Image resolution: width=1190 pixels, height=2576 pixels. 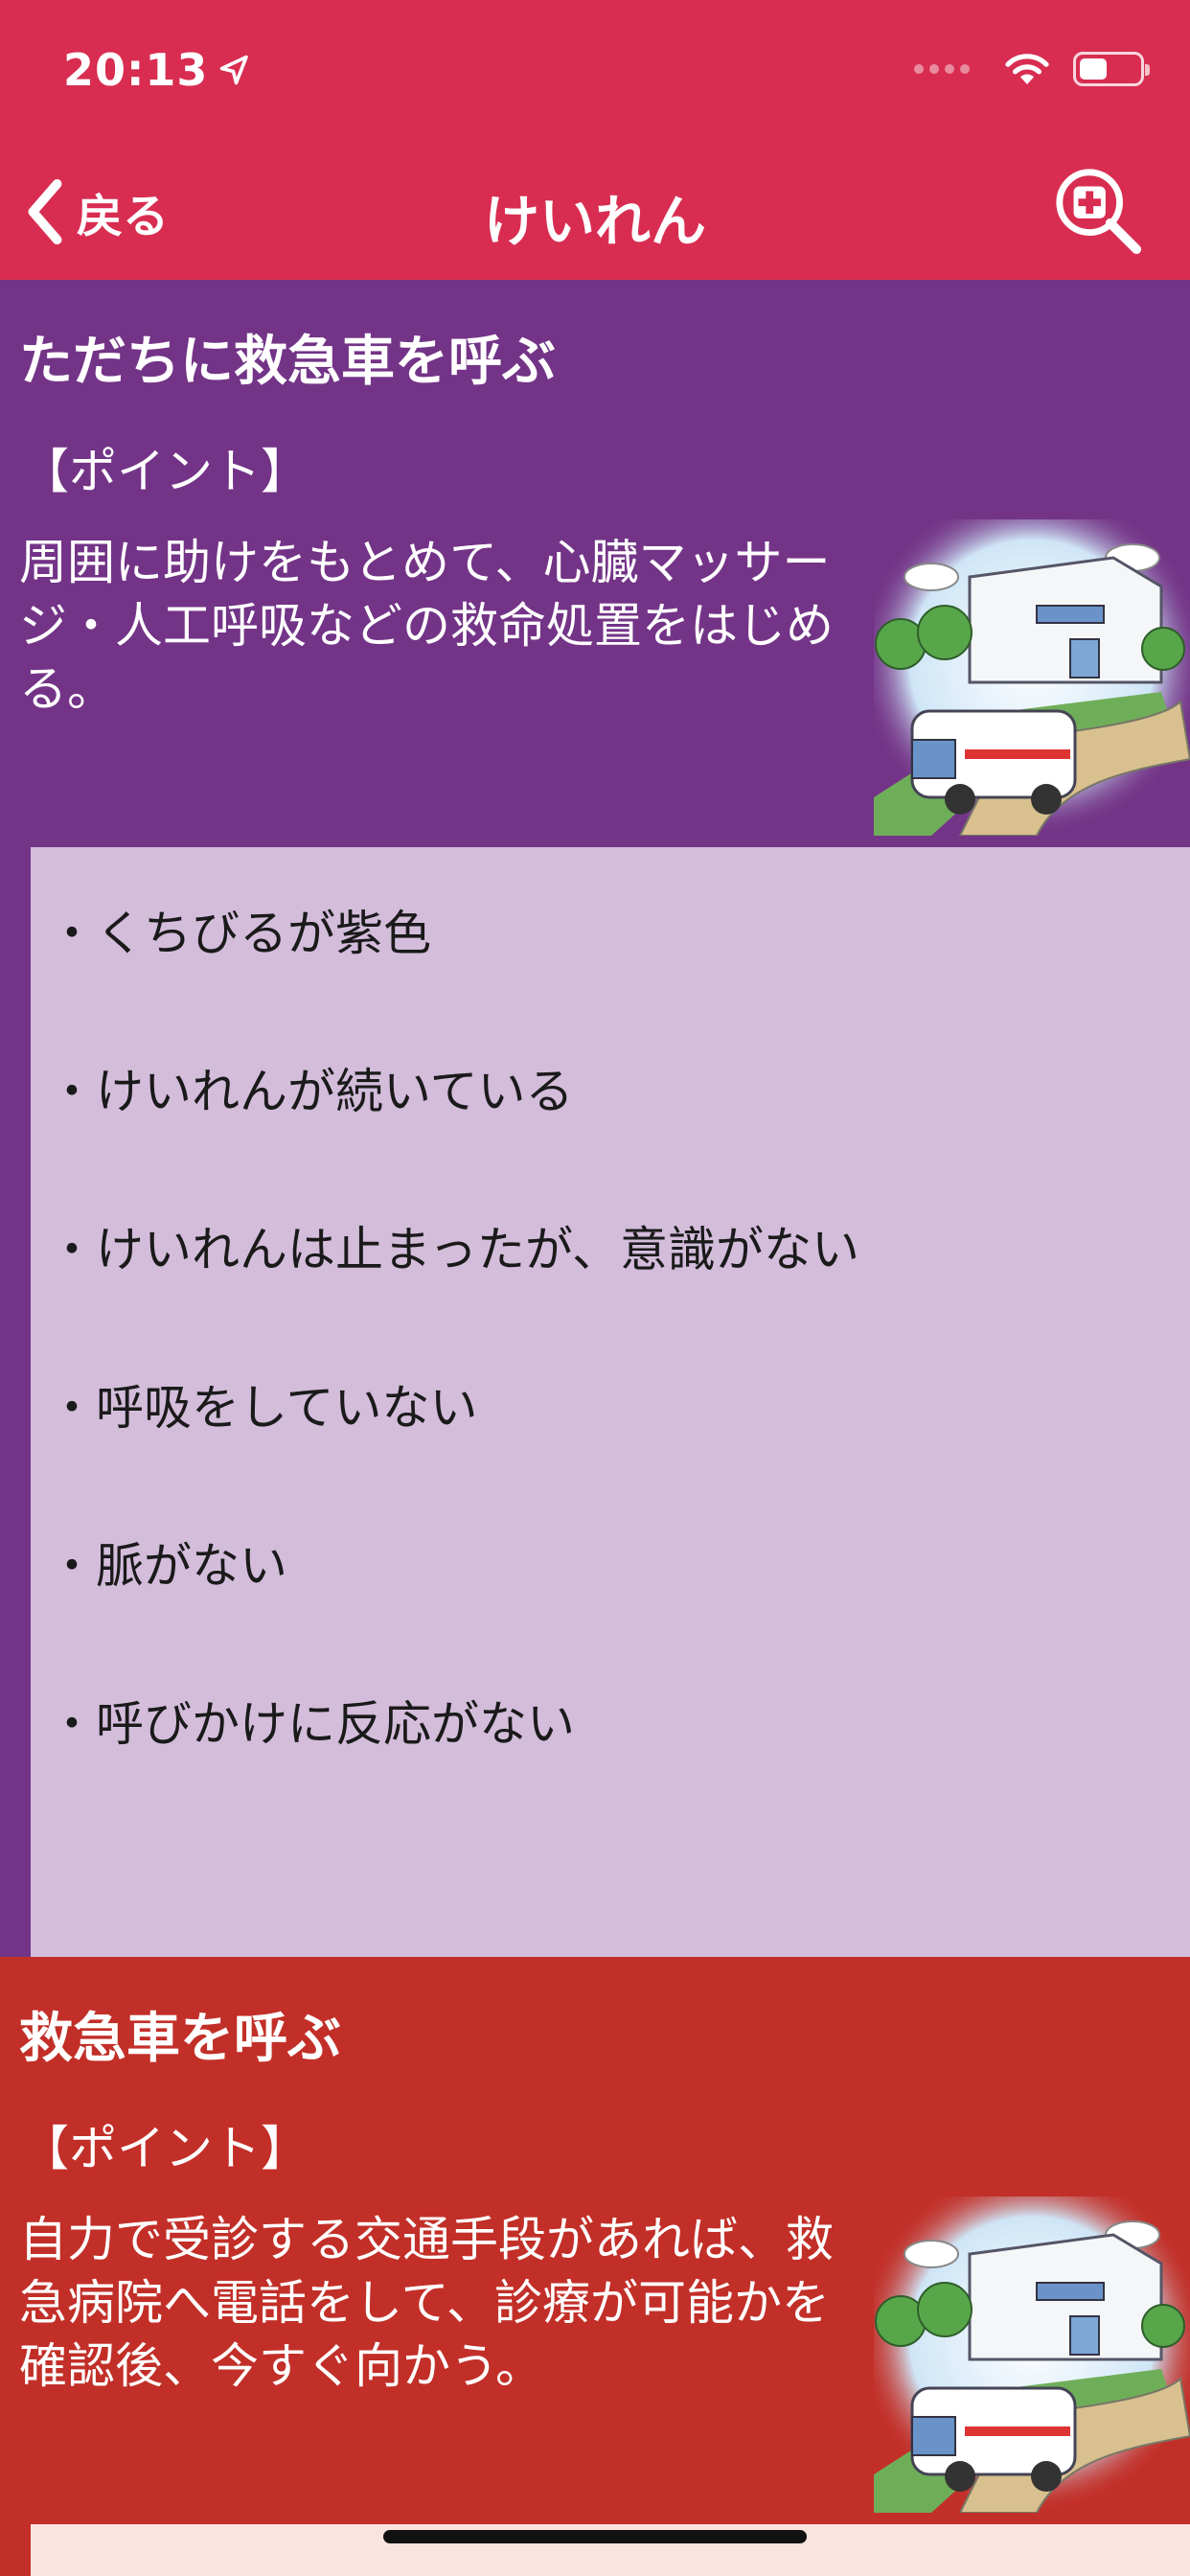 I want to click on page-title: けいれん, so click(x=594, y=221).